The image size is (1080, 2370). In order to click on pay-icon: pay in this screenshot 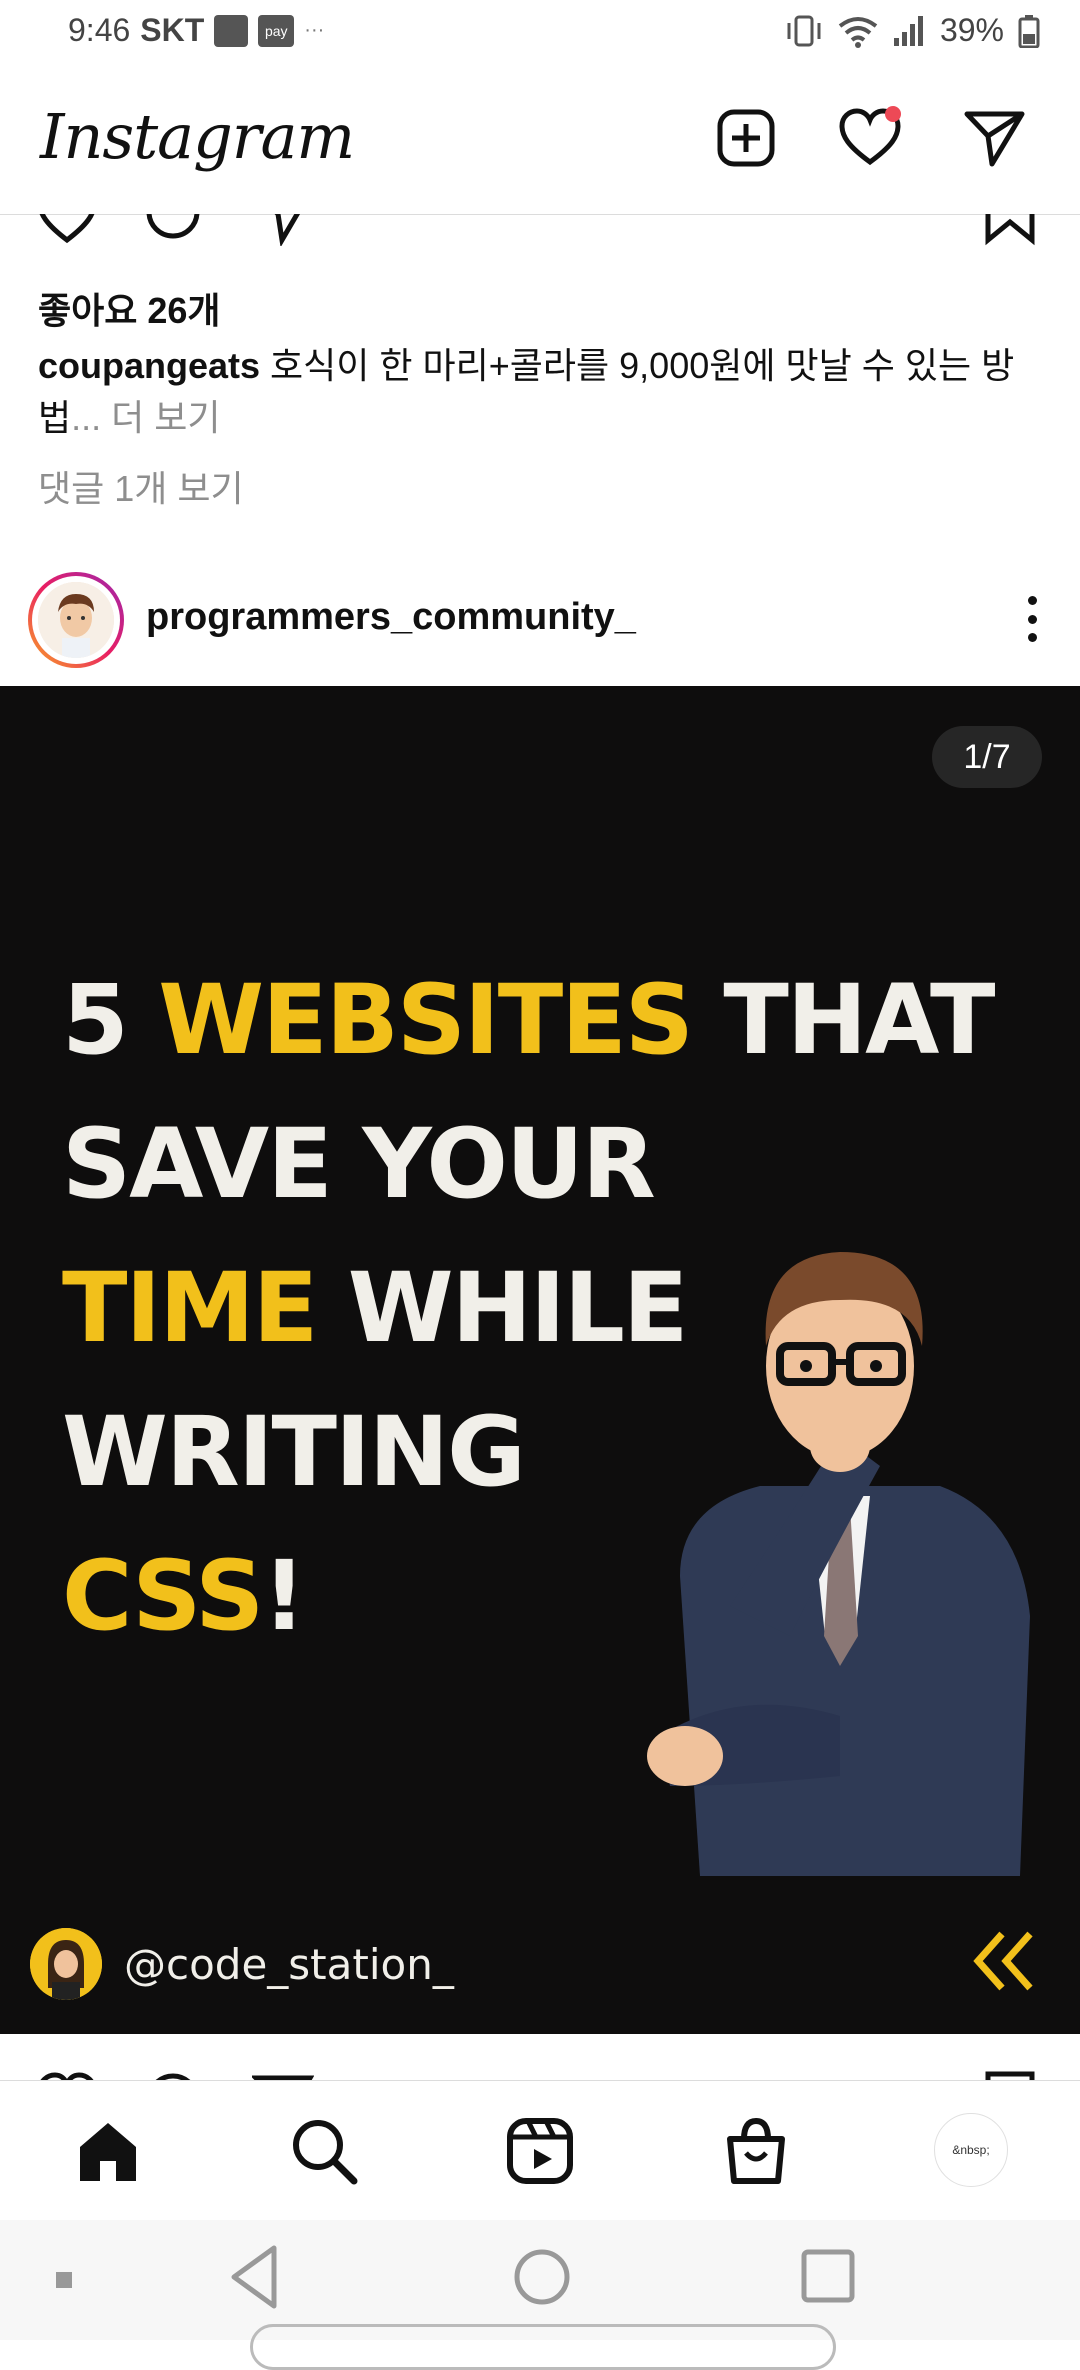, I will do `click(276, 30)`.